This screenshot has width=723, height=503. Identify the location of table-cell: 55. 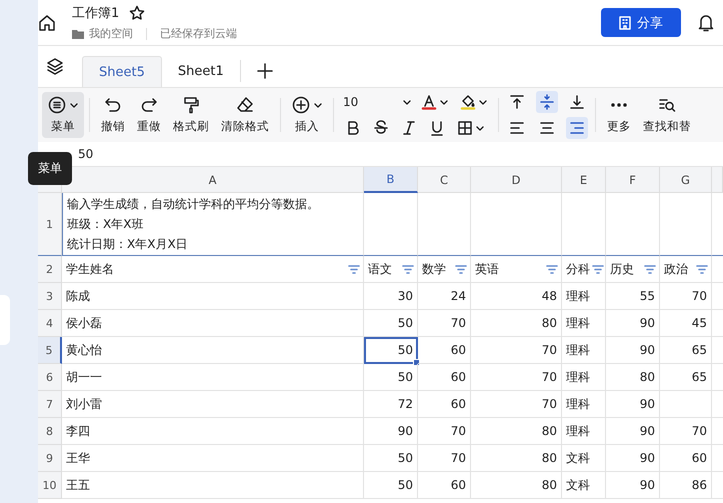
(633, 296).